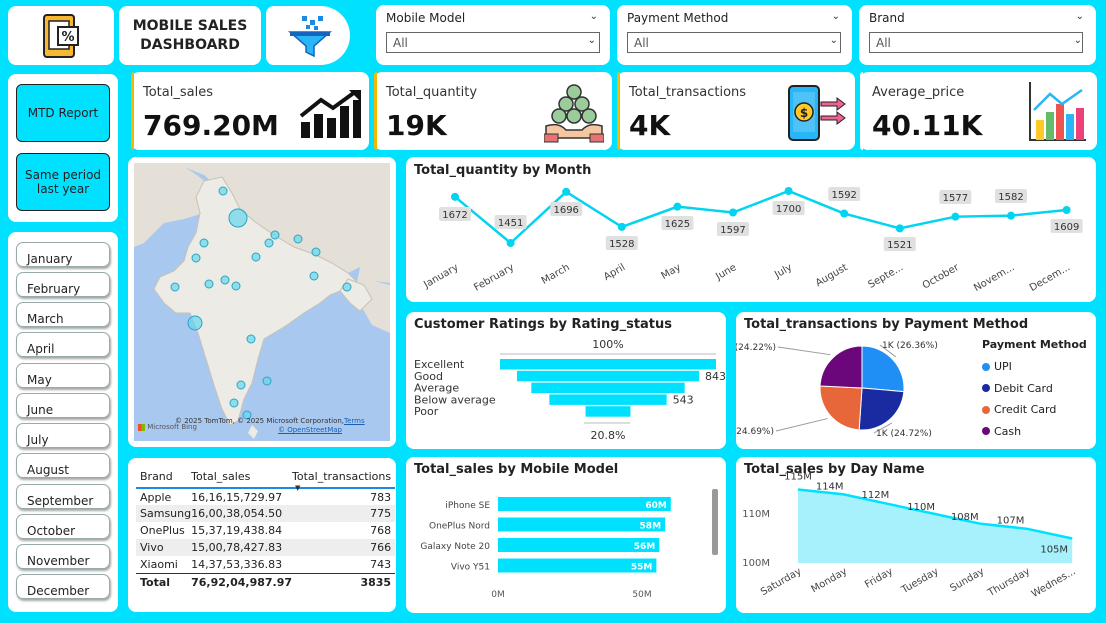 The image size is (1106, 623). I want to click on cell-transactions: 775, so click(381, 513).